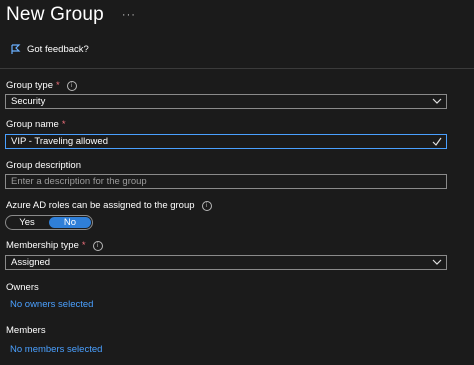  I want to click on group-description-label-text: Group description, so click(43, 165).